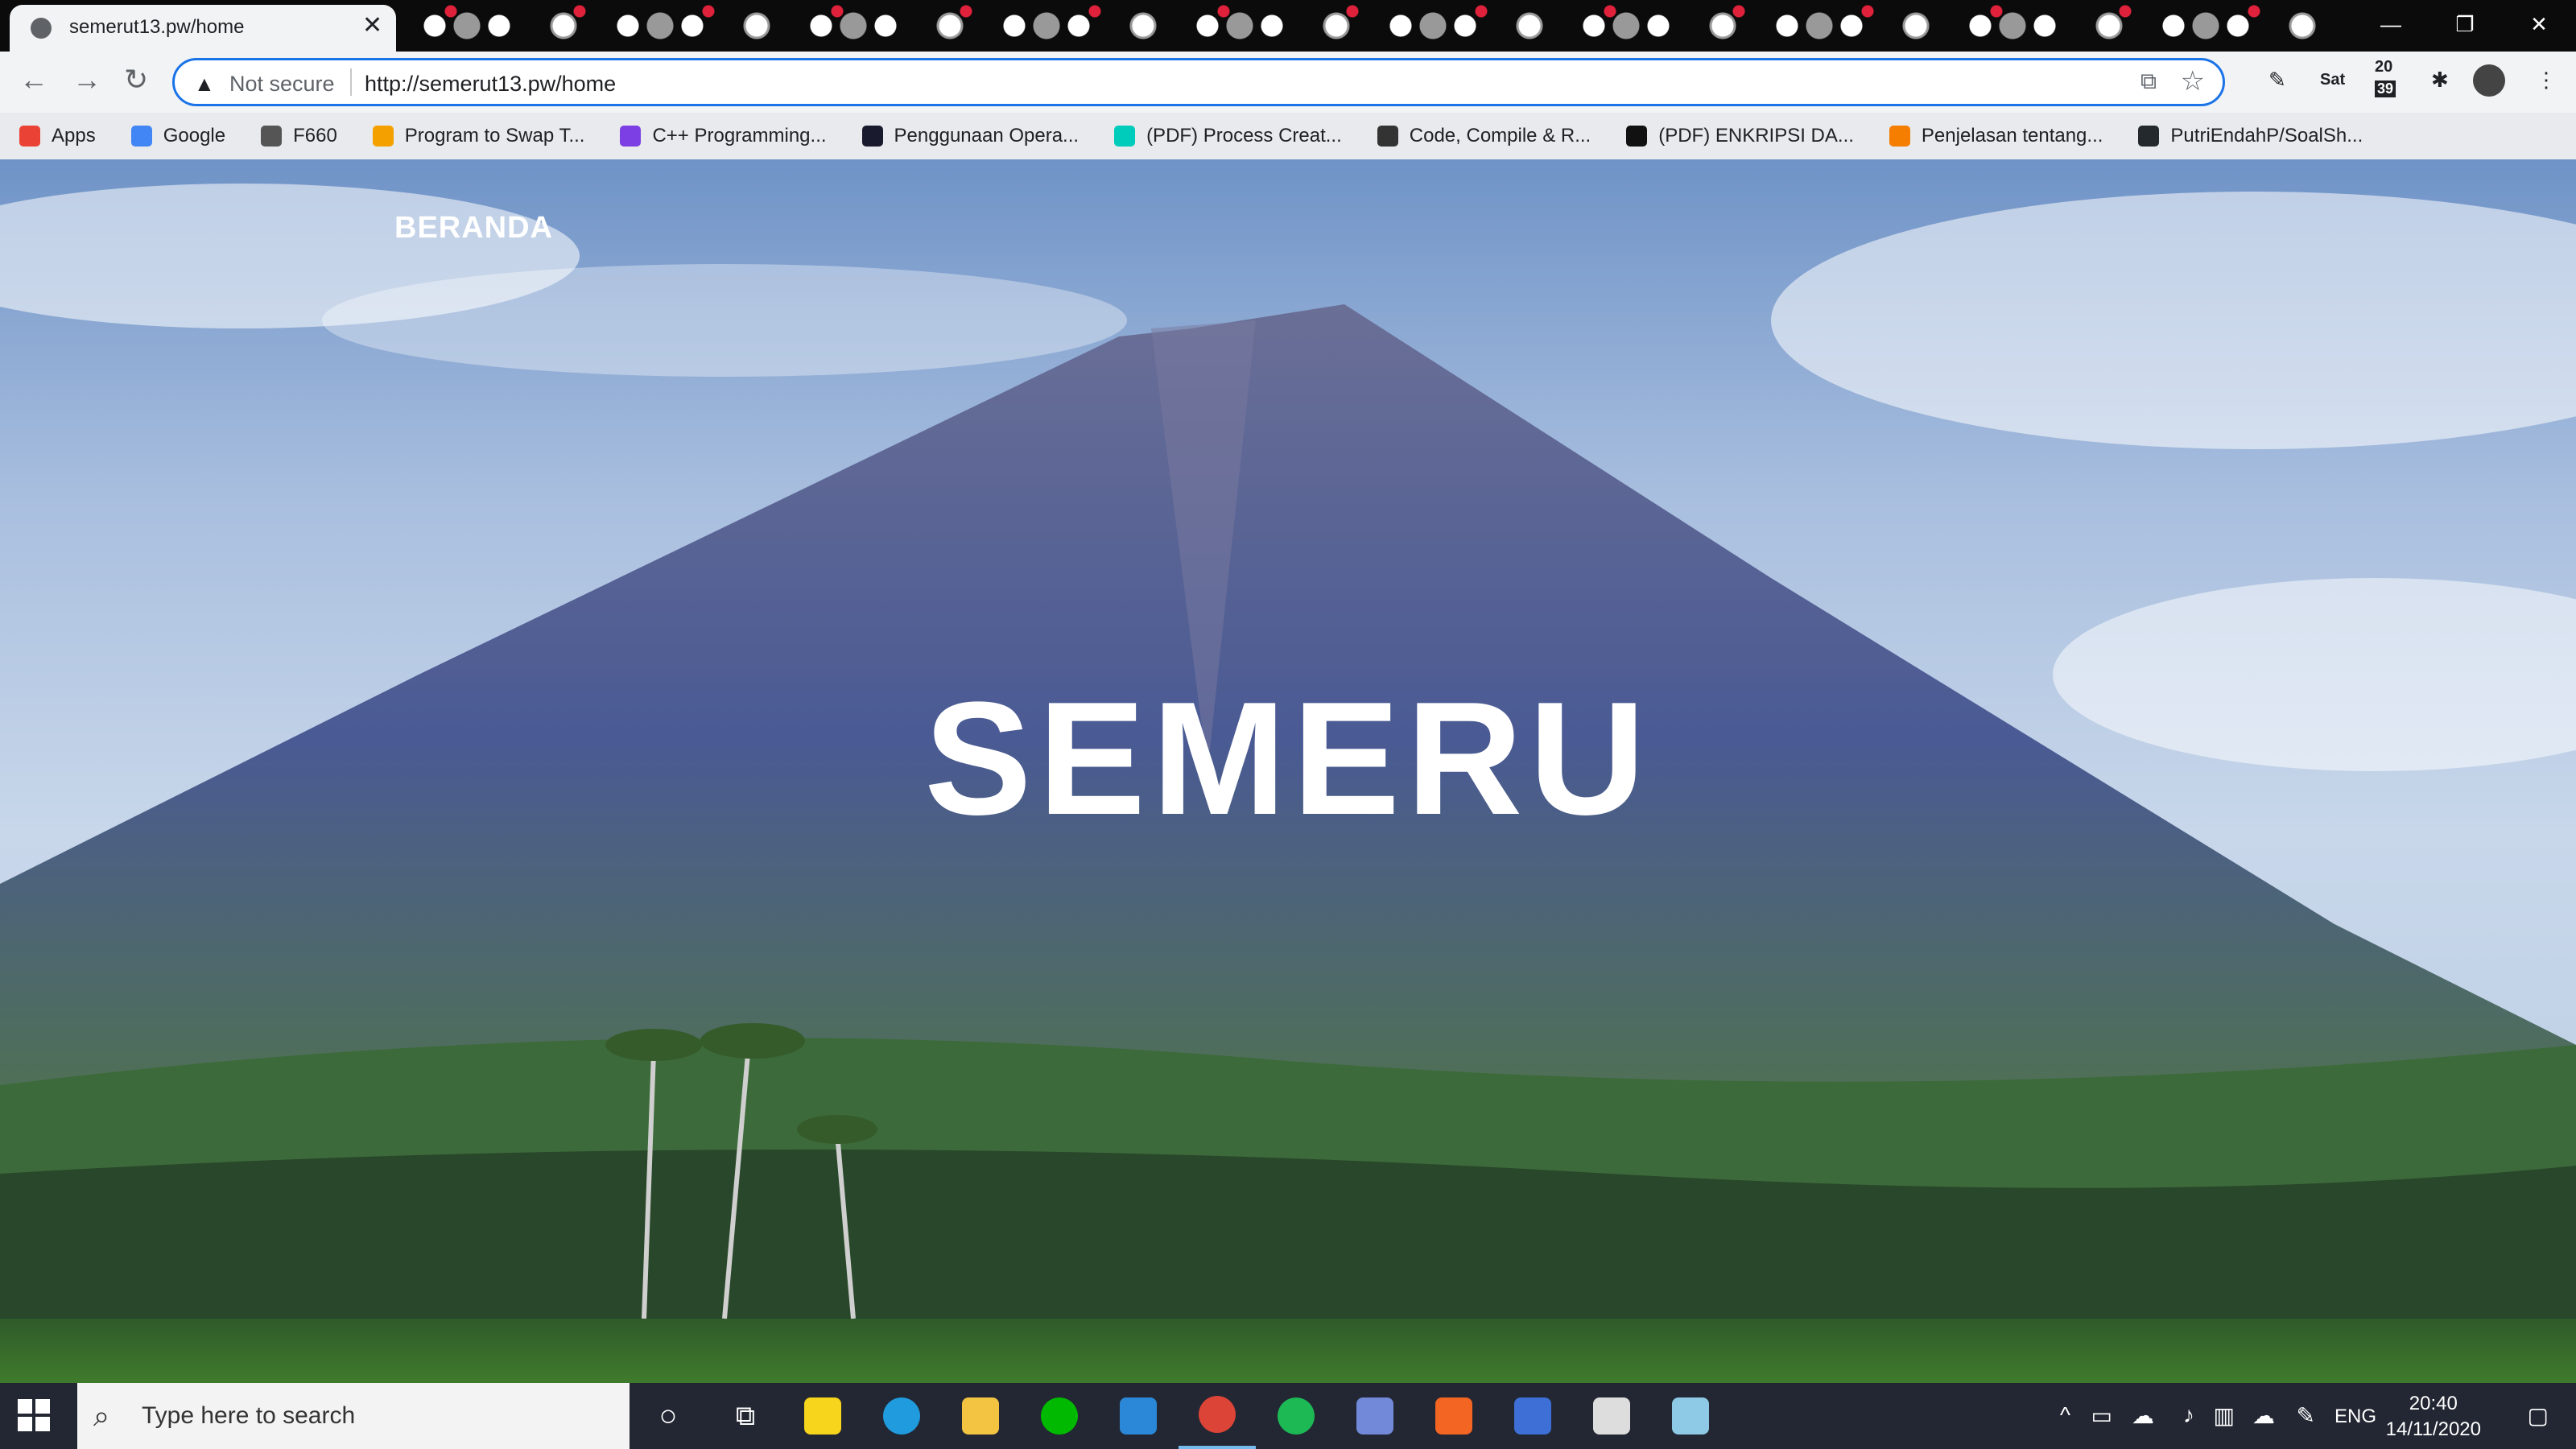  What do you see at coordinates (1899, 136) in the screenshot?
I see `blogger-icon` at bounding box center [1899, 136].